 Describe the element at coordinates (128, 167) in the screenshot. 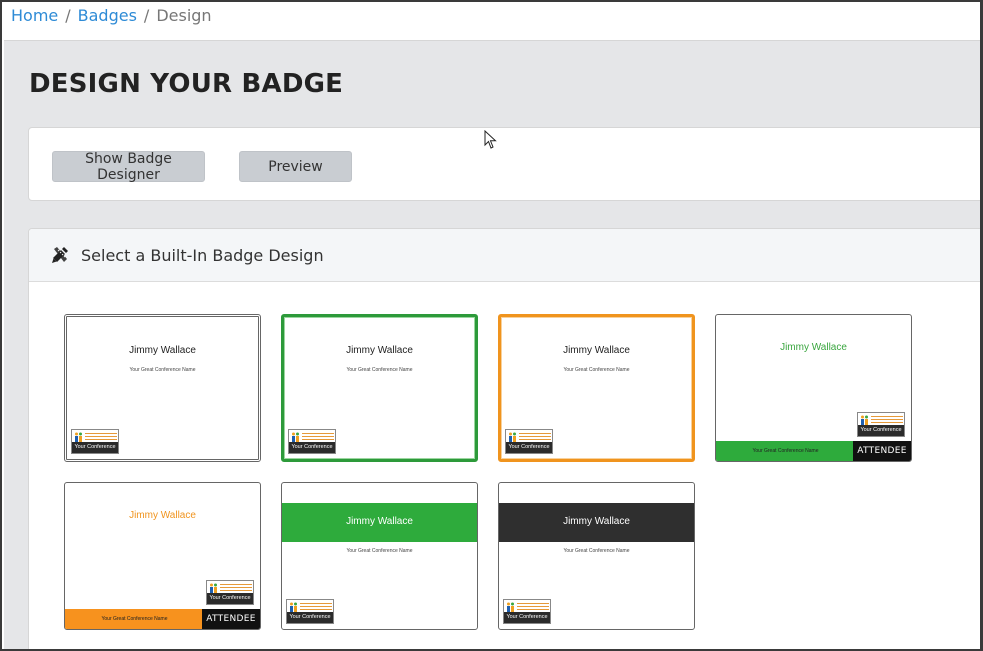

I see `show-badge-designer-button: Show Badge Designer` at that location.